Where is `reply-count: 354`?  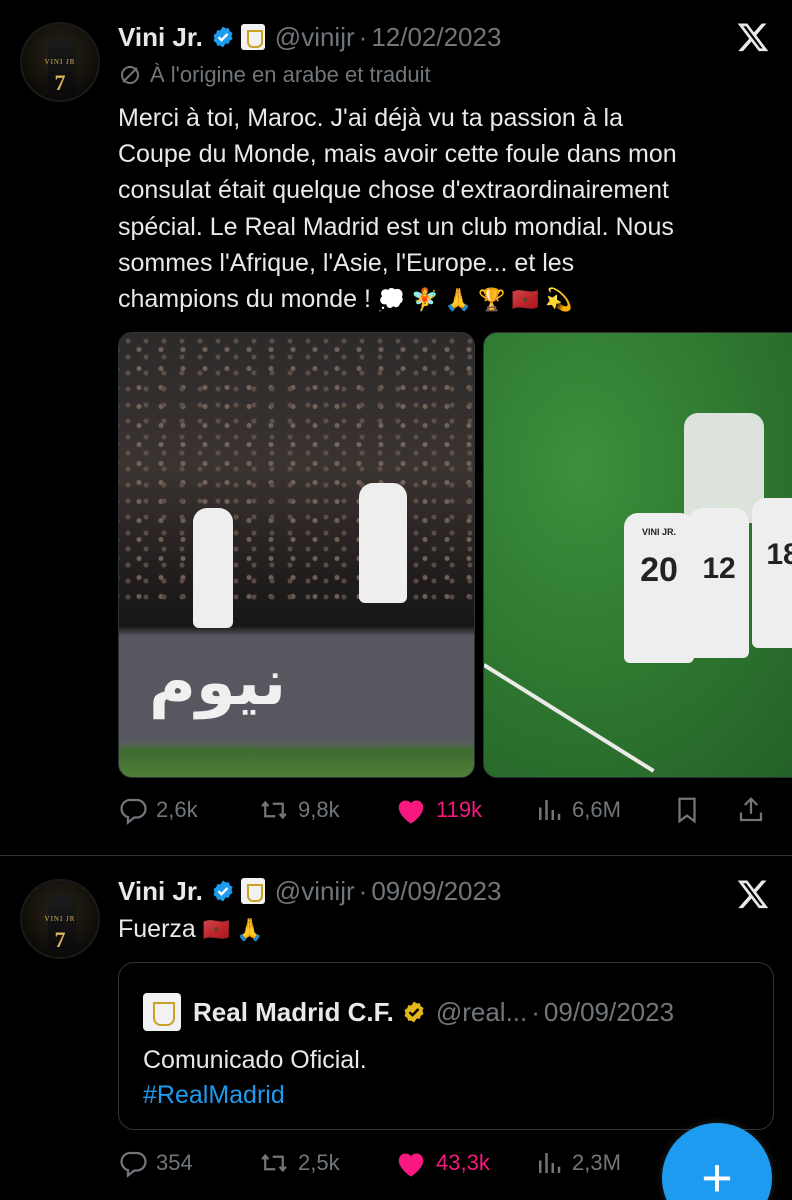 reply-count: 354 is located at coordinates (174, 1162).